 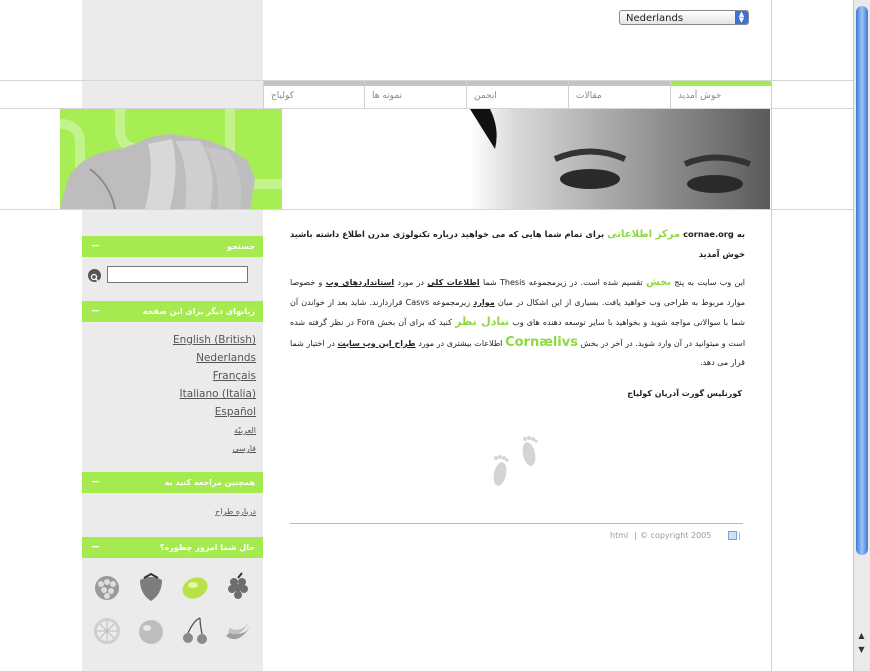 I want to click on language-select: Nederlands ▲ ▼, so click(x=684, y=17).